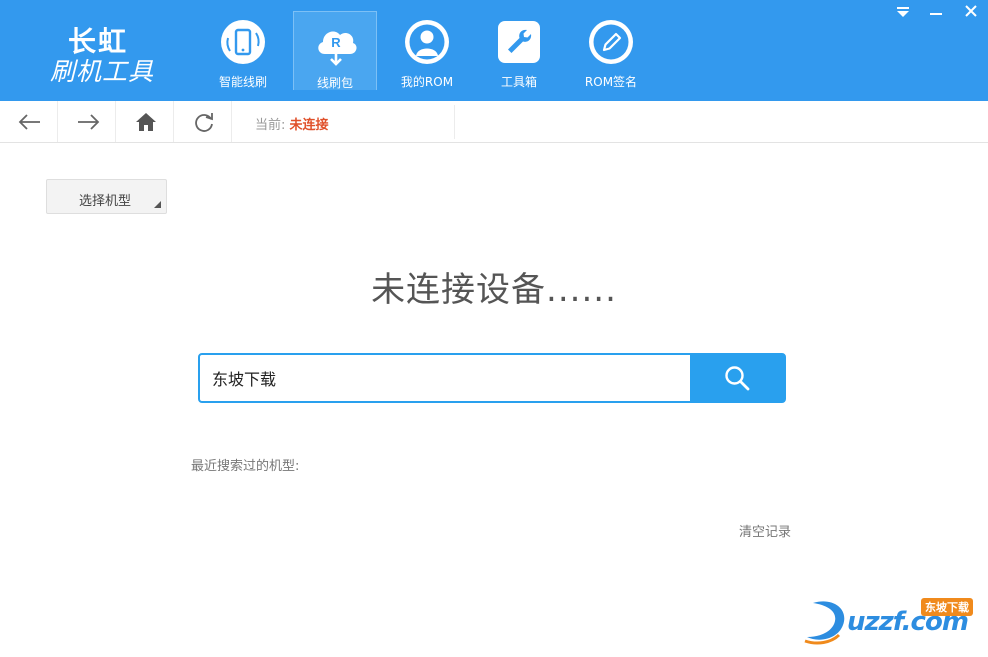 The height and width of the screenshot is (657, 988). What do you see at coordinates (105, 201) in the screenshot?
I see `model-select-label: 选择机型` at bounding box center [105, 201].